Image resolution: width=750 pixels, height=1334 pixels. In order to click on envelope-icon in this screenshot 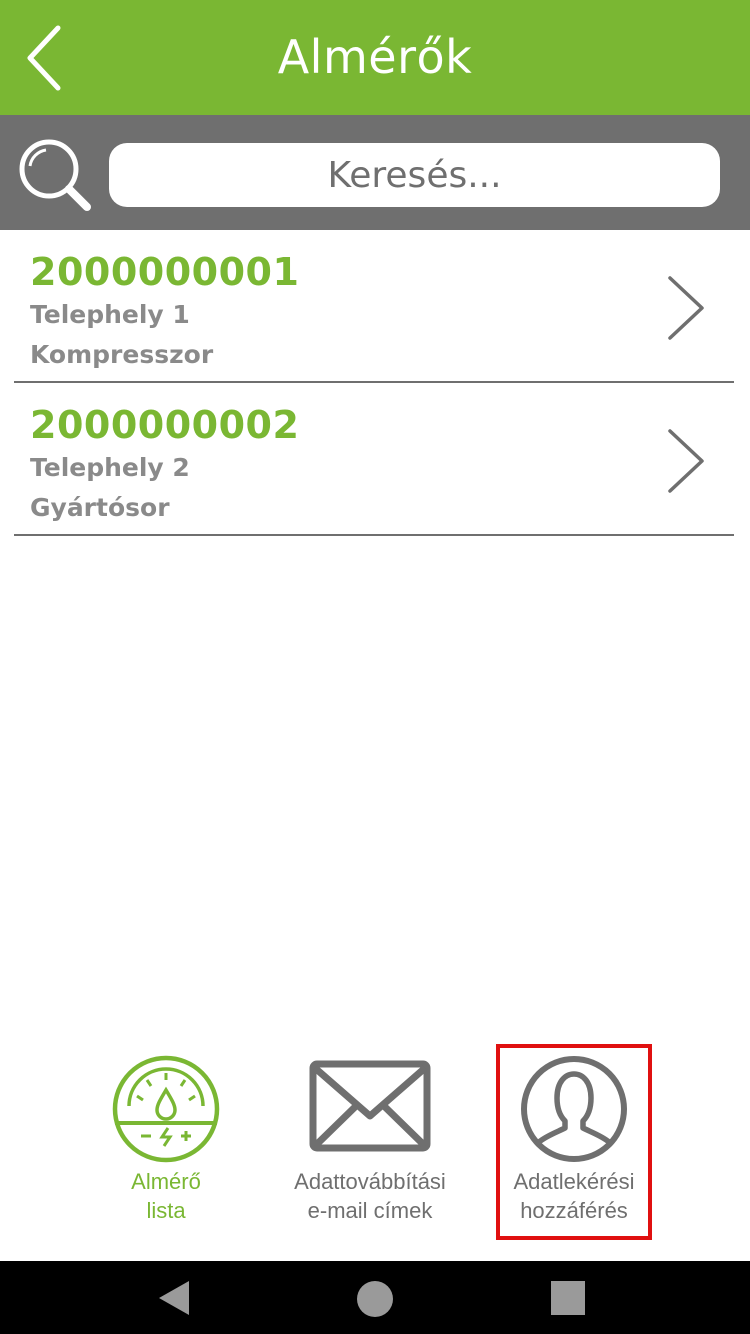, I will do `click(370, 1106)`.